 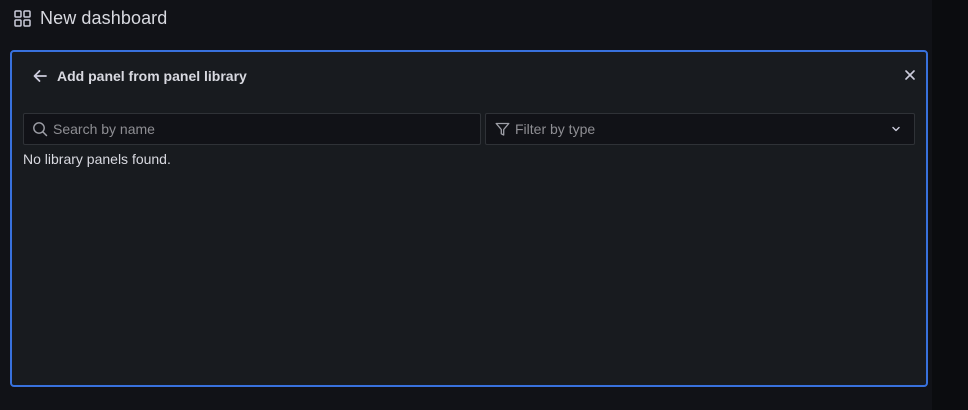 I want to click on search-input, so click(x=266, y=129).